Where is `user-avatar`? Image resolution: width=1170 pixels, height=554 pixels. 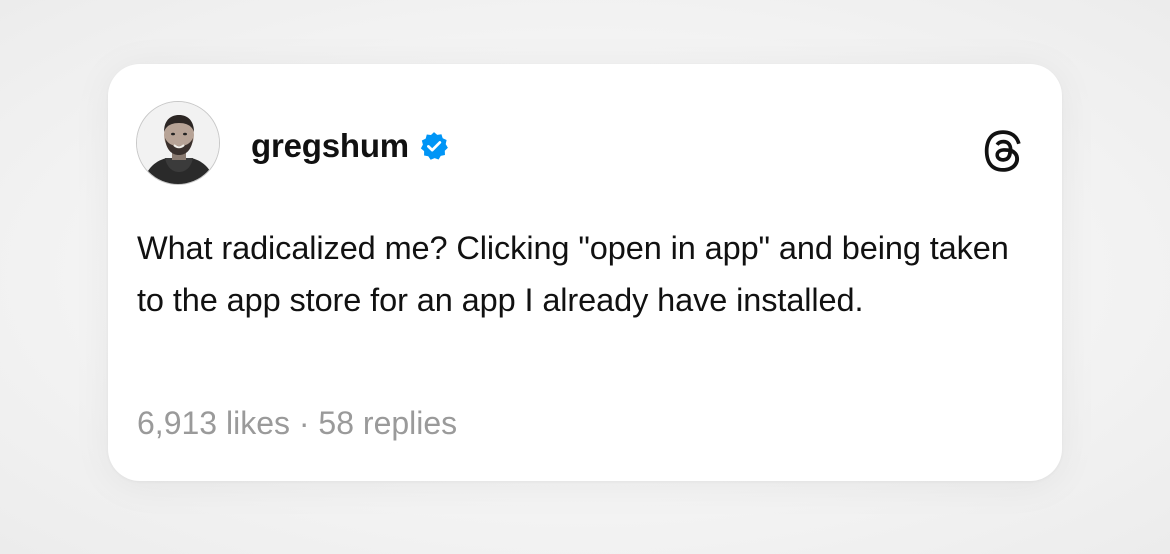 user-avatar is located at coordinates (178, 143).